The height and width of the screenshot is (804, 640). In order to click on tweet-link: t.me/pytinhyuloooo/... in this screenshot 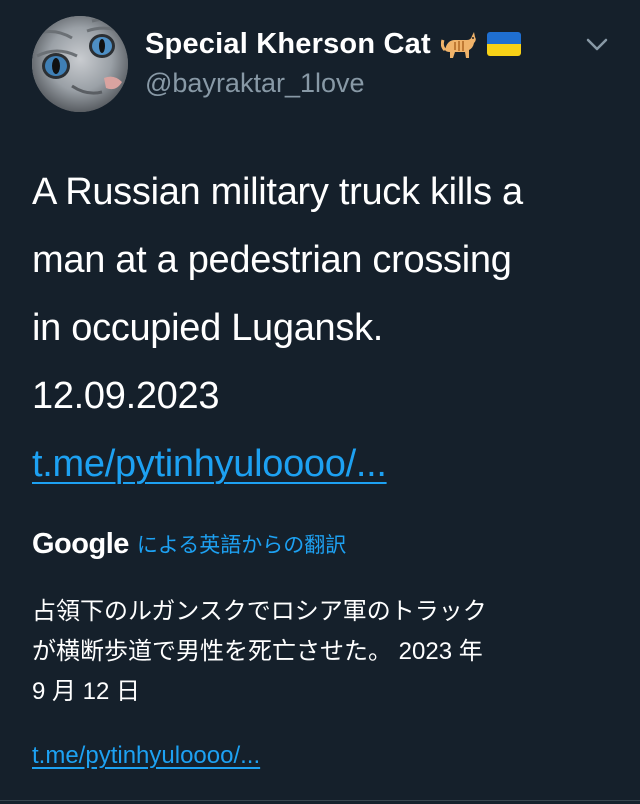, I will do `click(327, 464)`.